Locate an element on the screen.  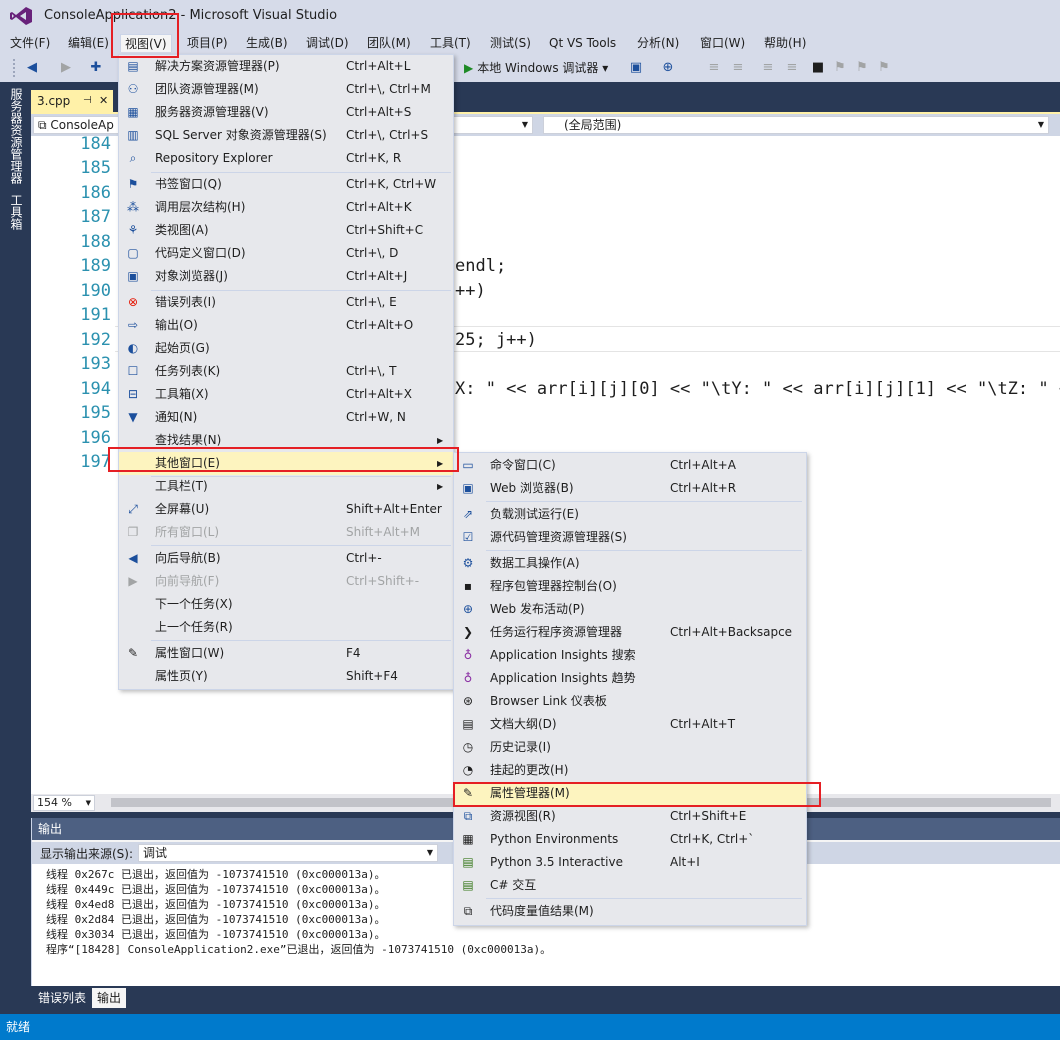
uncomment-icon: ≡ is located at coordinates (792, 68).